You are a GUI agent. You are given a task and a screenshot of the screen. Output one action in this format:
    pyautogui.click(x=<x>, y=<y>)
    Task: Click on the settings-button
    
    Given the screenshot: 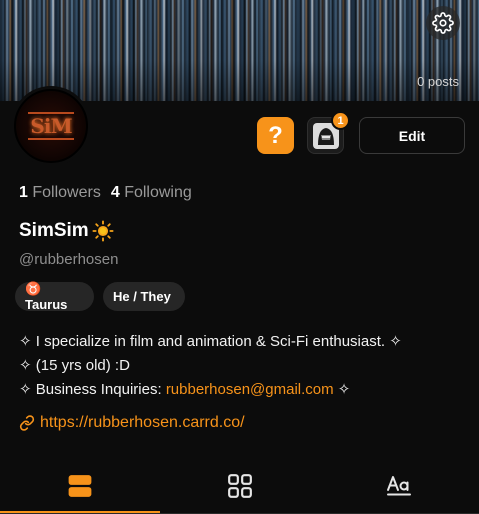 What is the action you would take?
    pyautogui.click(x=443, y=23)
    